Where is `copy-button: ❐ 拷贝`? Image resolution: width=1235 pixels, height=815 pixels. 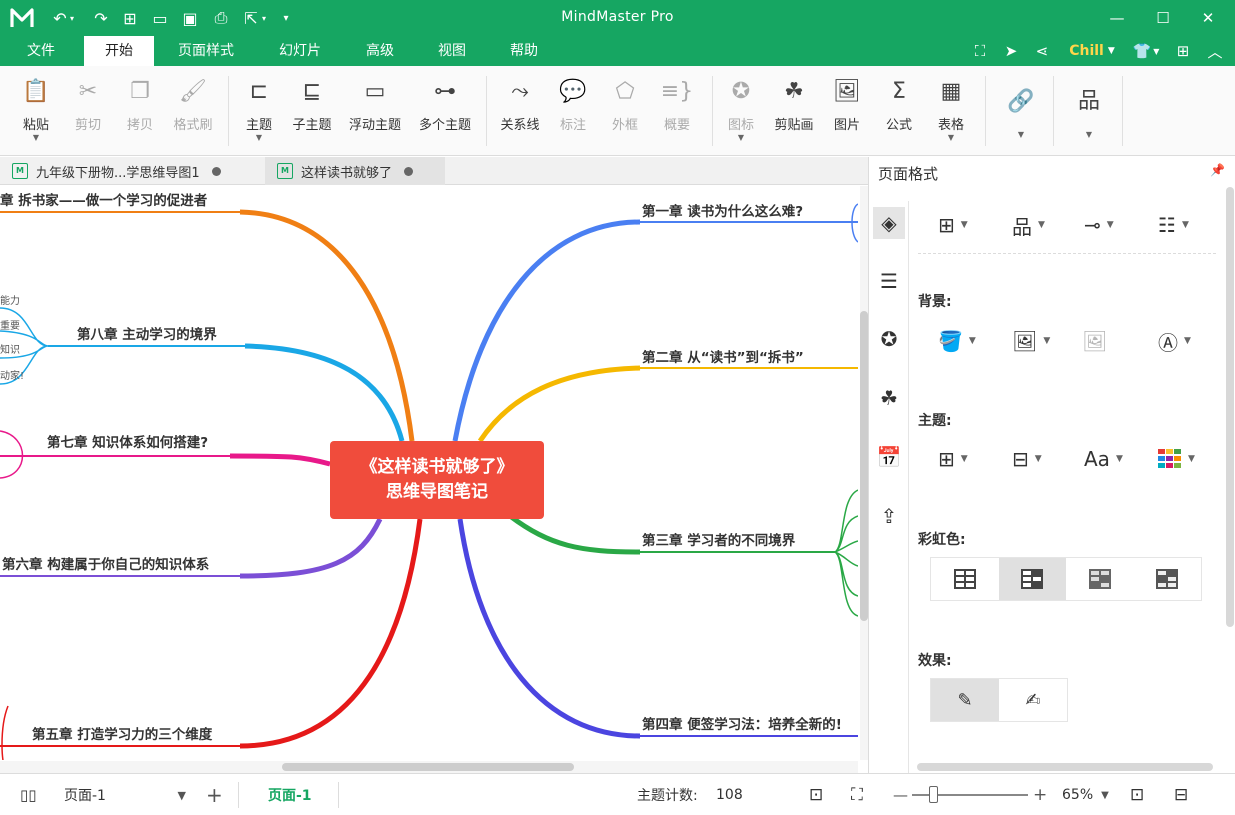 copy-button: ❐ 拷贝 is located at coordinates (140, 113).